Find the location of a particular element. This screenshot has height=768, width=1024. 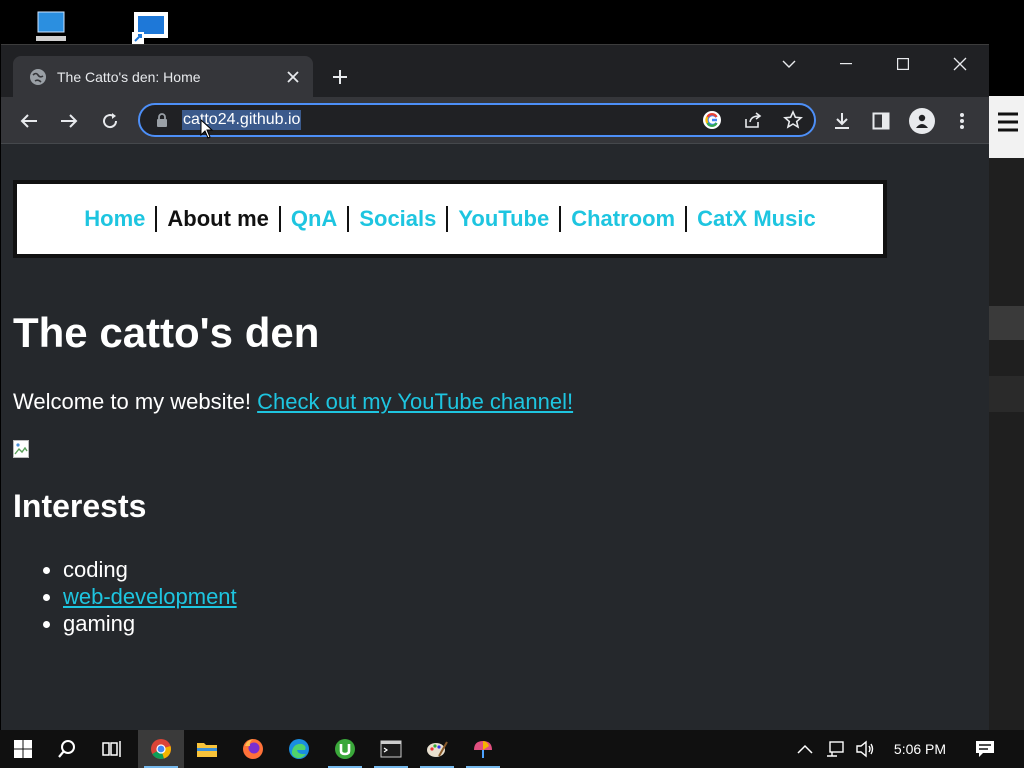

downloads-button is located at coordinates (842, 121).